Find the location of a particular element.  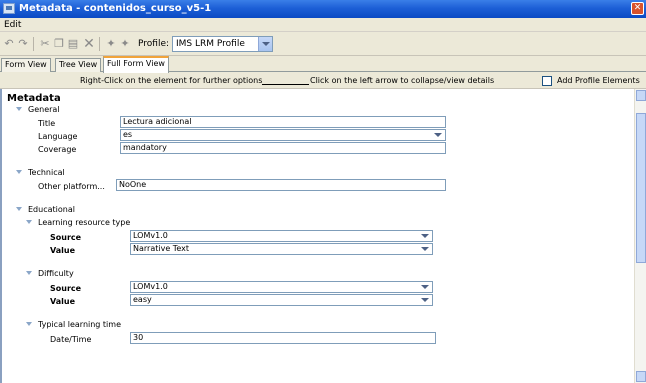

technical-label: Technical is located at coordinates (46, 172).